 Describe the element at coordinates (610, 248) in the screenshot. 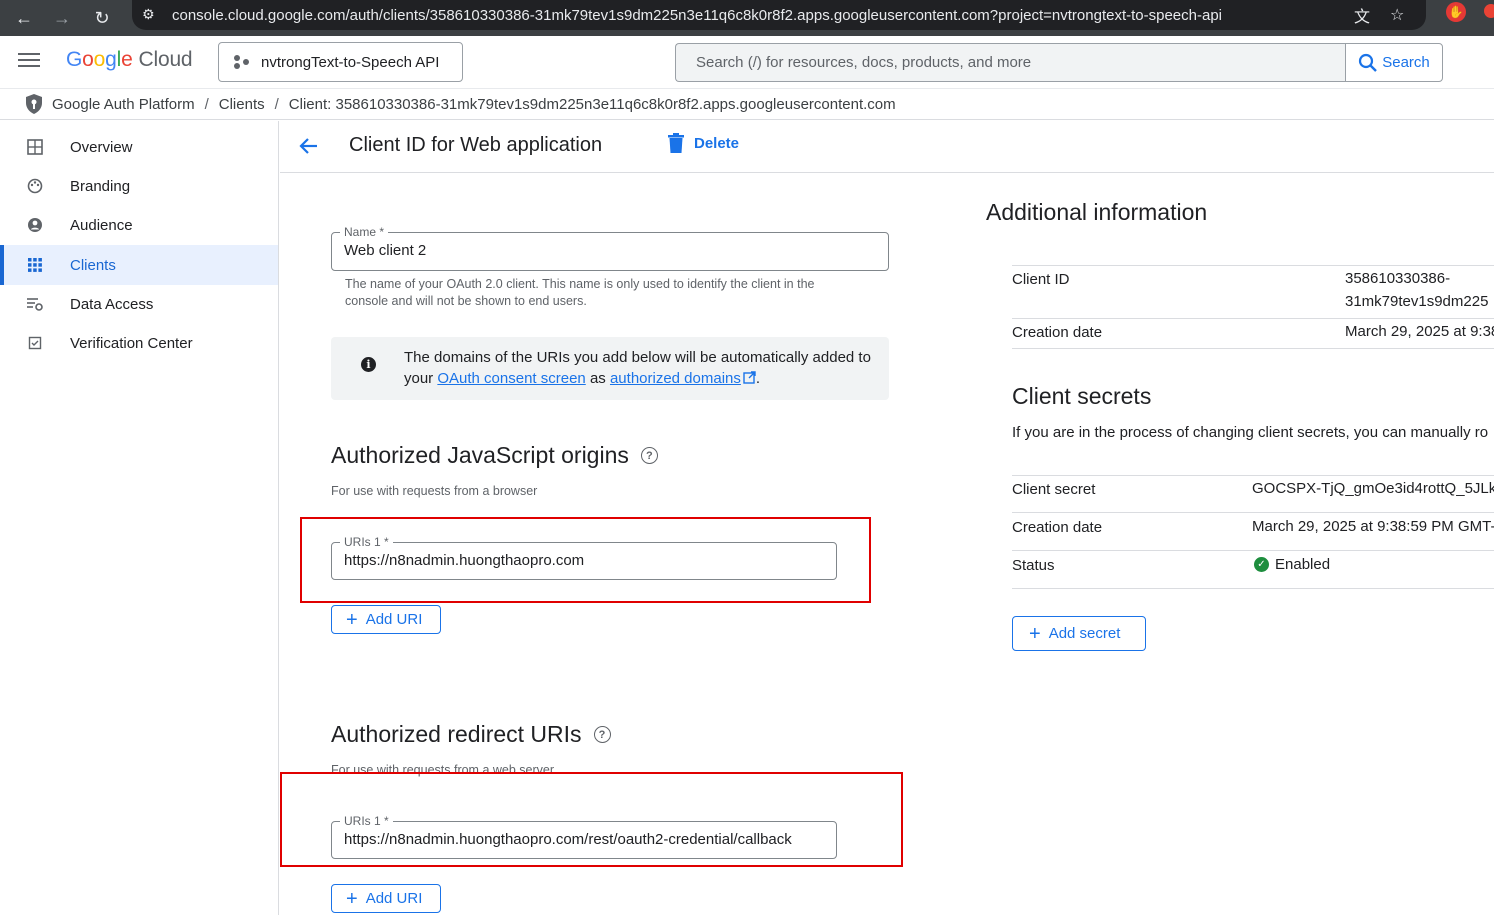

I see `name-field: Name * Web client 2` at that location.